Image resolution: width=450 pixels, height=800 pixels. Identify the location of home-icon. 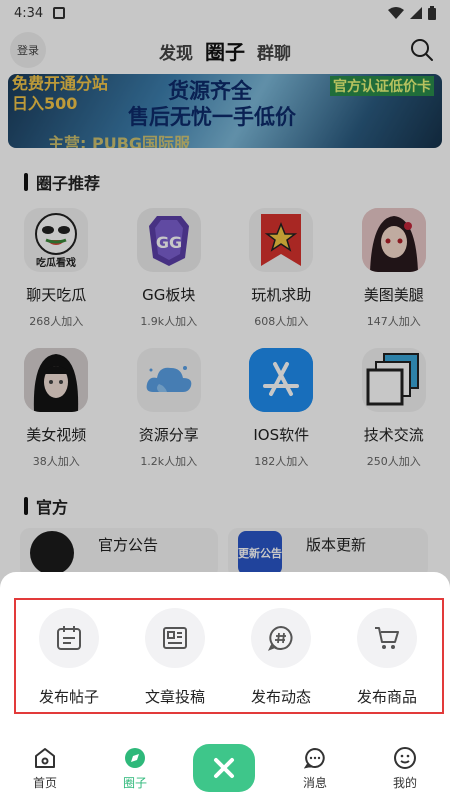
(45, 758).